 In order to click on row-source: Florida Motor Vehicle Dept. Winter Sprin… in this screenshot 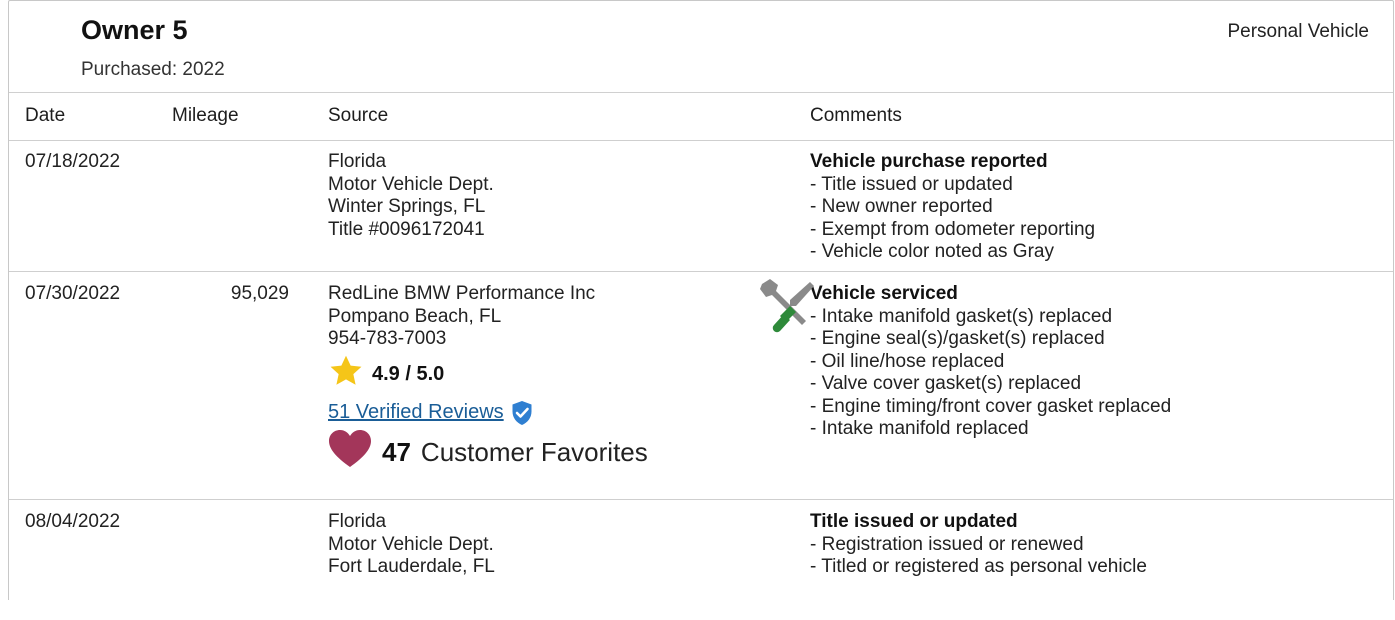, I will do `click(411, 196)`.